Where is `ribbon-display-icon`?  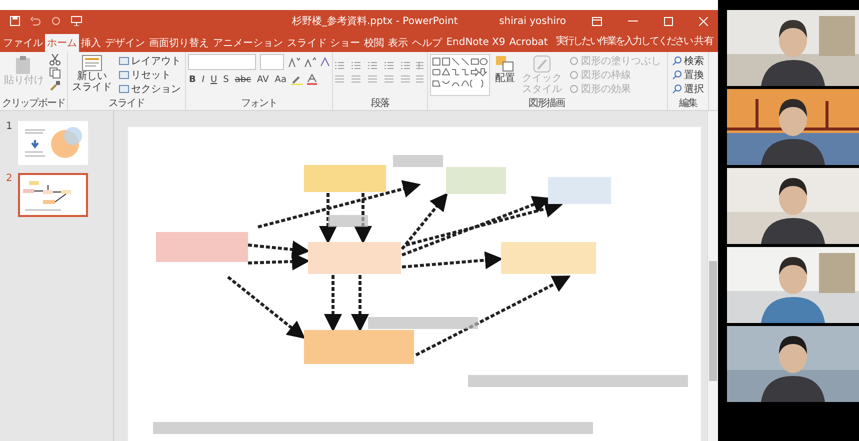 ribbon-display-icon is located at coordinates (597, 21).